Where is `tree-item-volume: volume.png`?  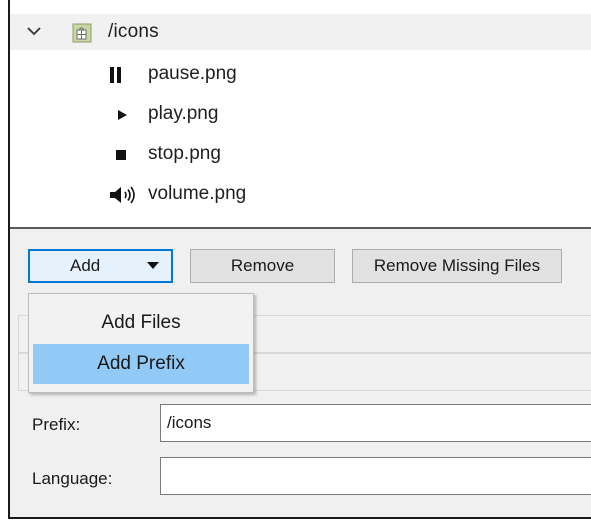
tree-item-volume: volume.png is located at coordinates (210, 194).